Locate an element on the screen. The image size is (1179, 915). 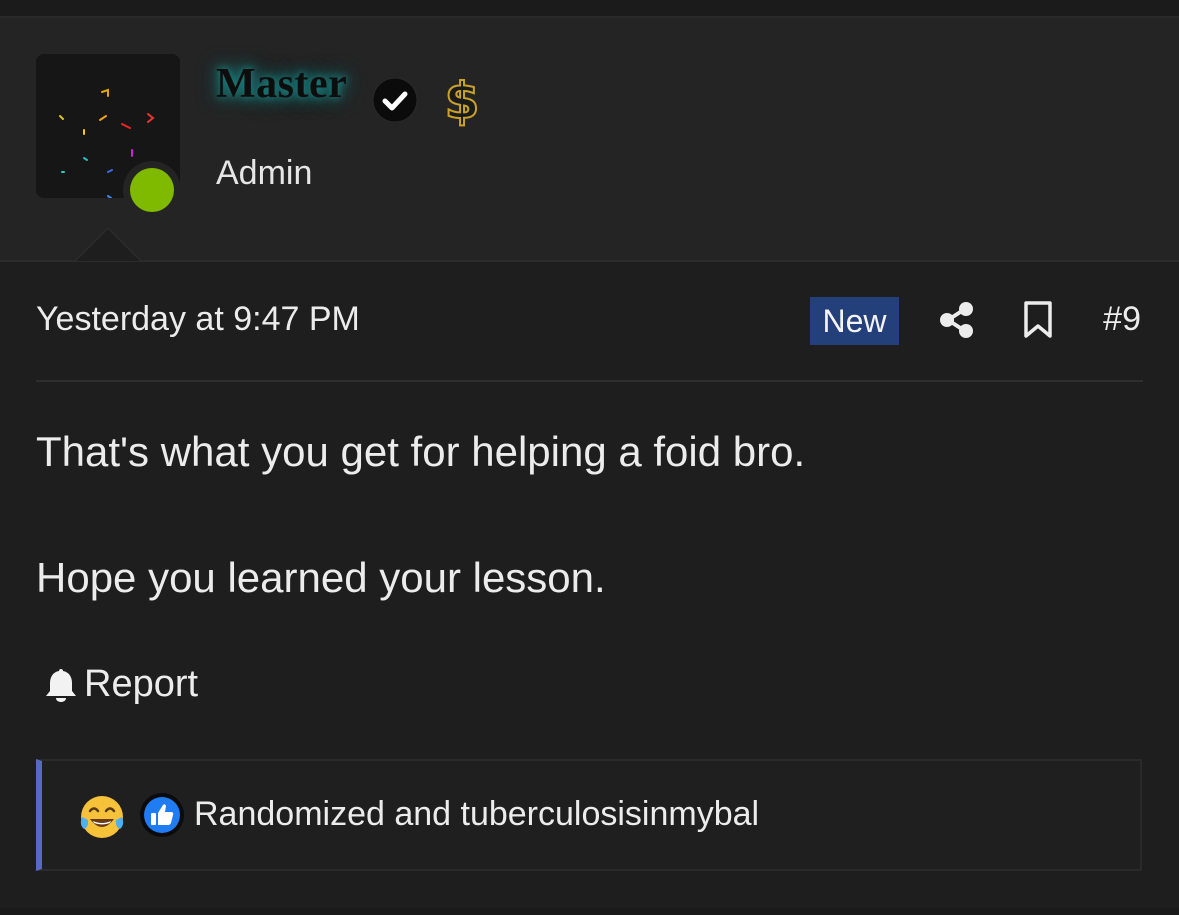
post-date: Yesterday at 9:47 PM is located at coordinates (198, 319).